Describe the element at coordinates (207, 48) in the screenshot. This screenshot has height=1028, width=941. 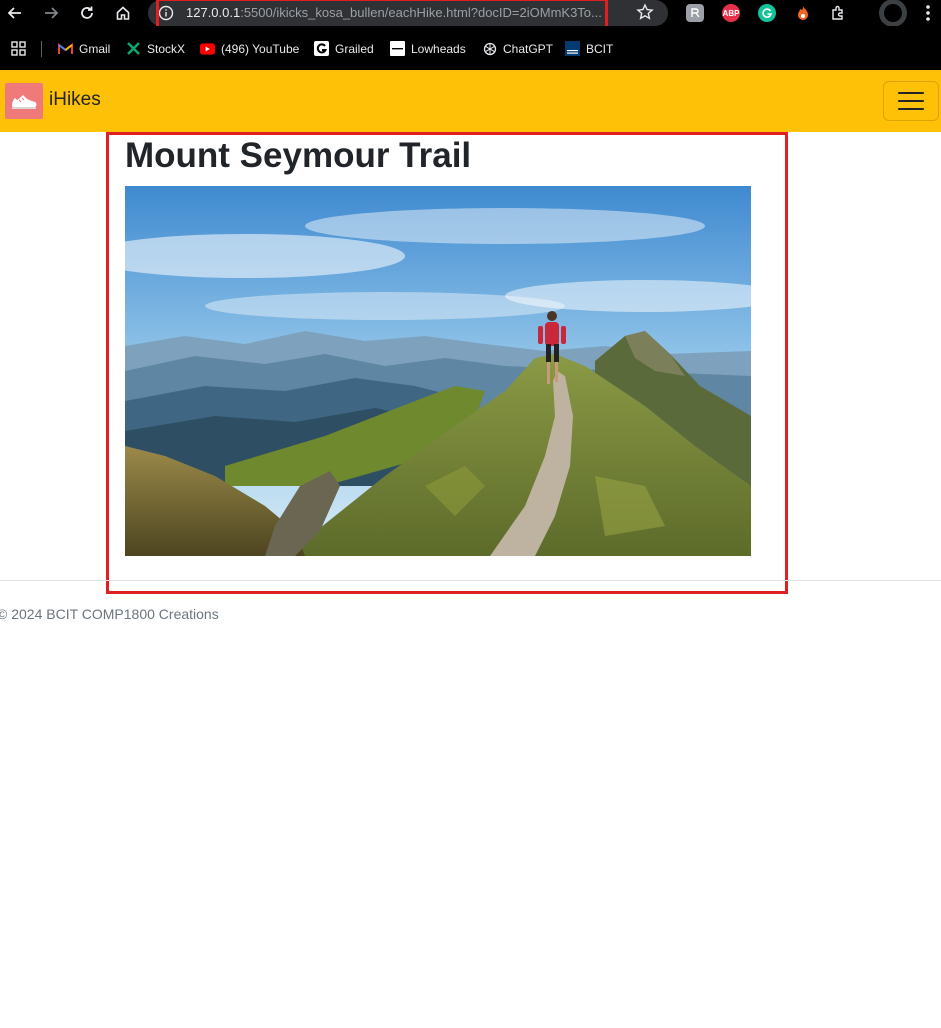
I see `youtube-icon` at that location.